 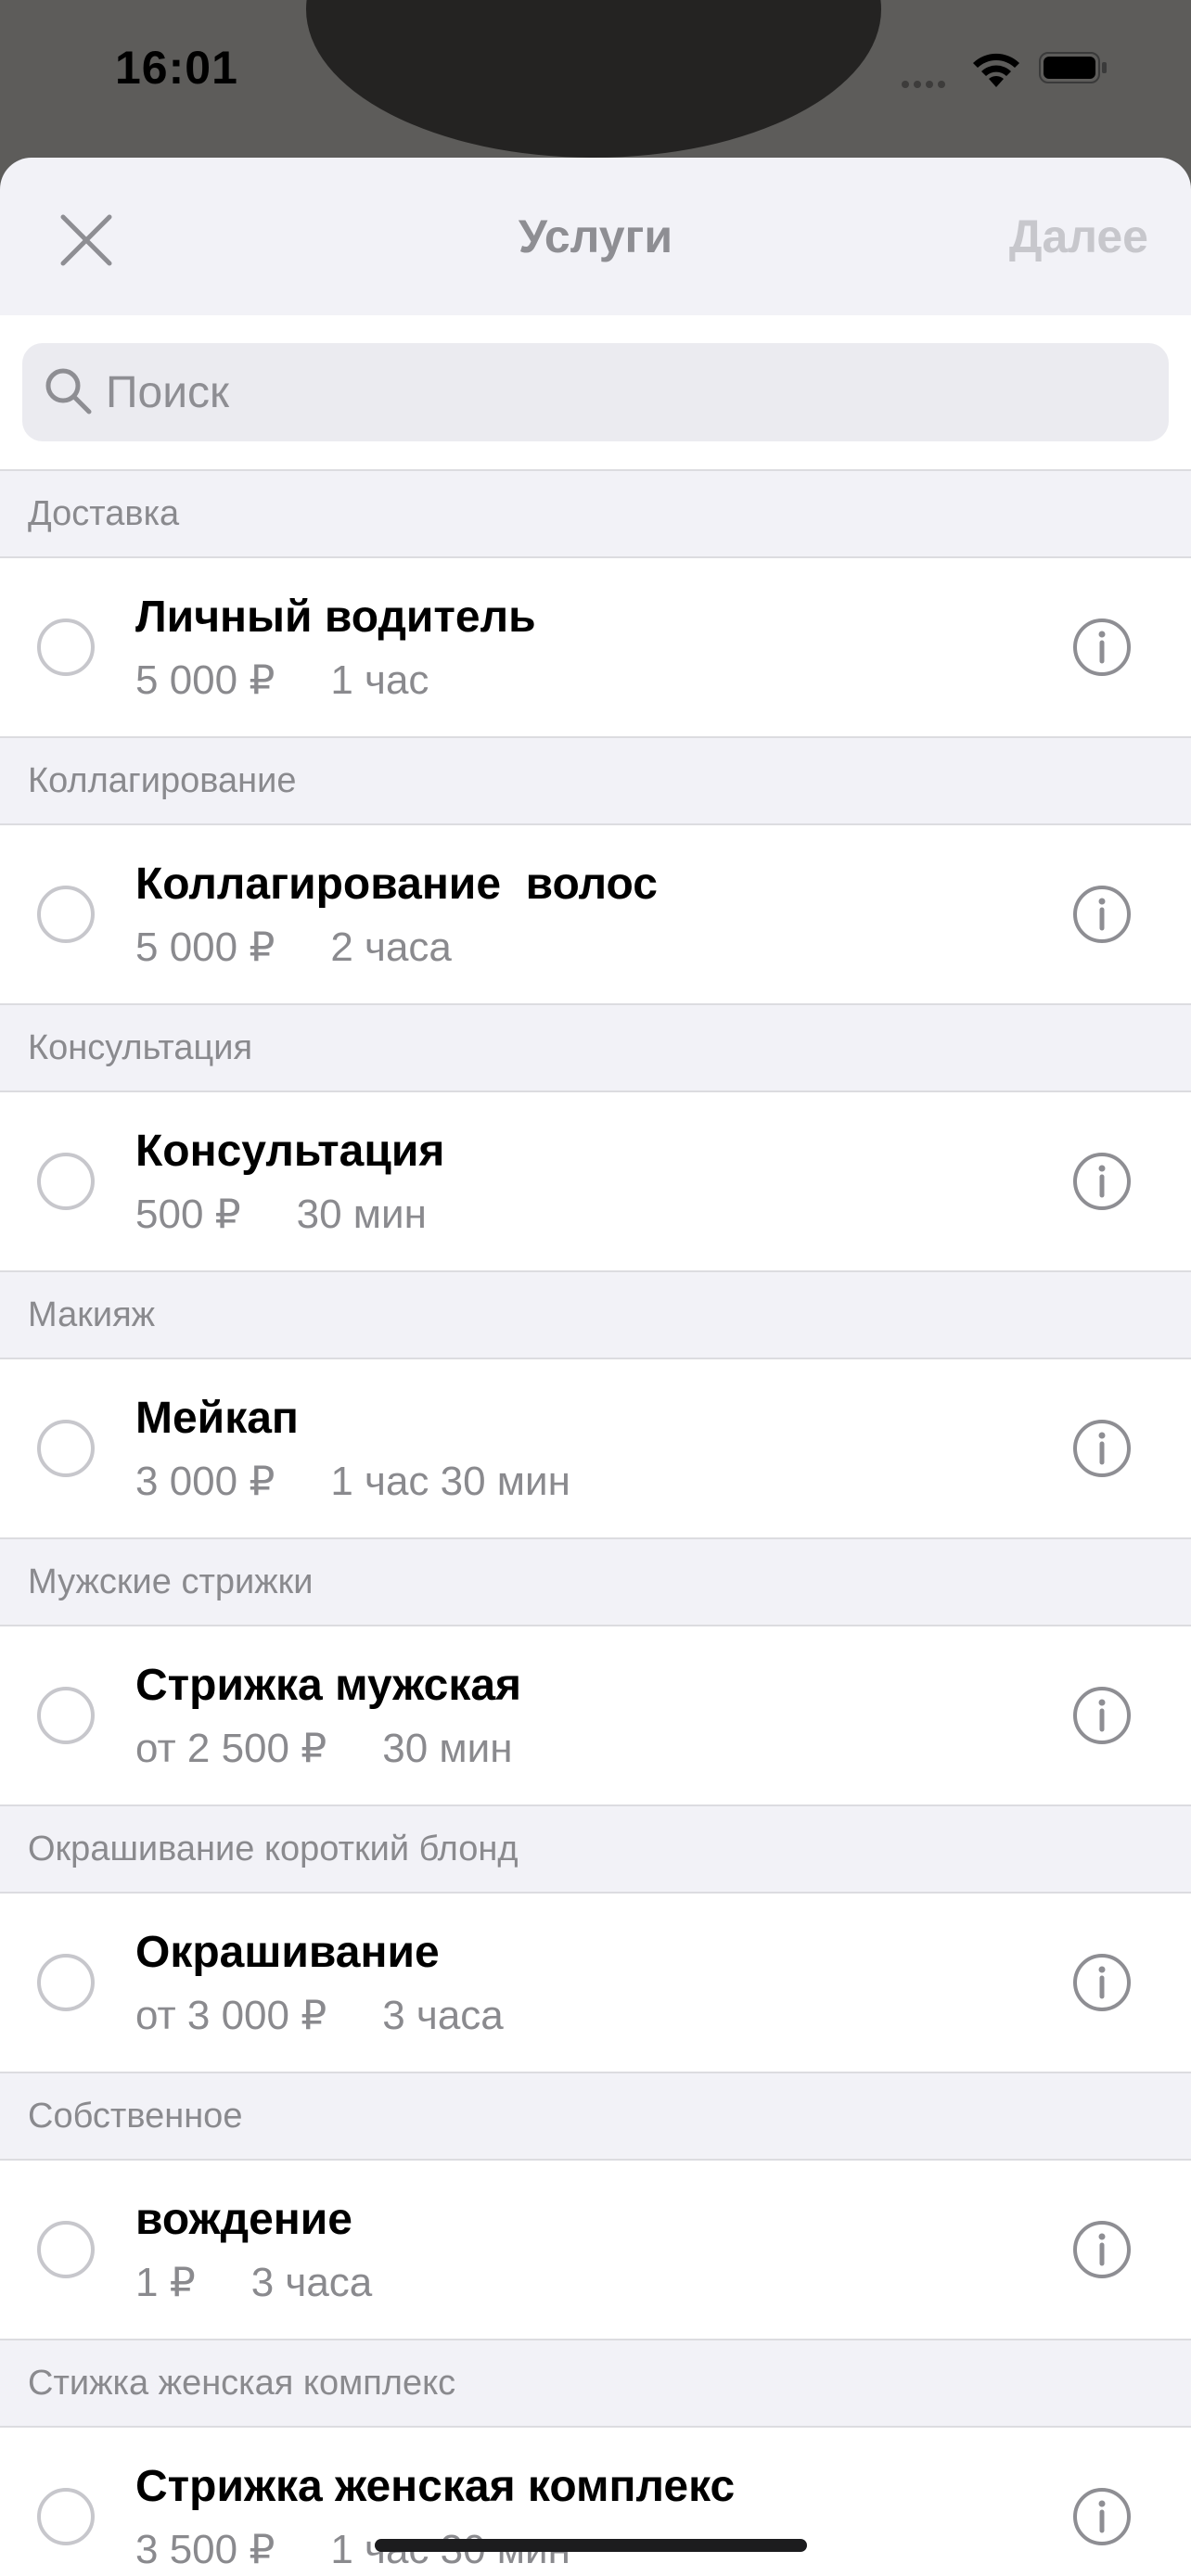 What do you see at coordinates (595, 1448) in the screenshot?
I see `list-item: Мейкап 3 000 ₽ 1 час 30 мин` at bounding box center [595, 1448].